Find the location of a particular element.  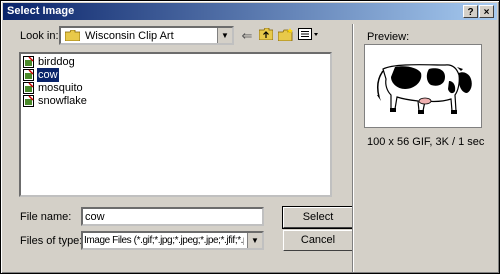

file-item-mosquito: mosquito is located at coordinates (53, 88).